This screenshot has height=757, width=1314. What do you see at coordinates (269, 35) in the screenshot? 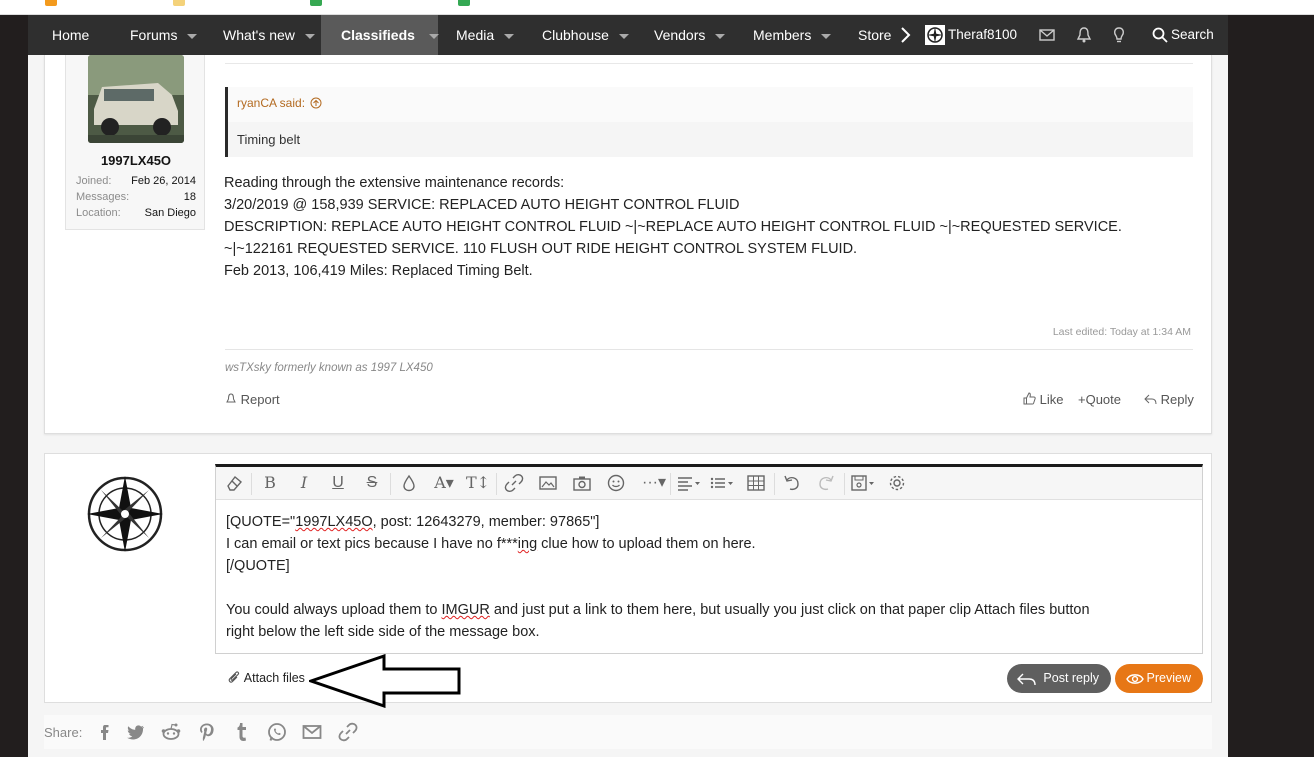
I see `nav-whats-new: What's new` at bounding box center [269, 35].